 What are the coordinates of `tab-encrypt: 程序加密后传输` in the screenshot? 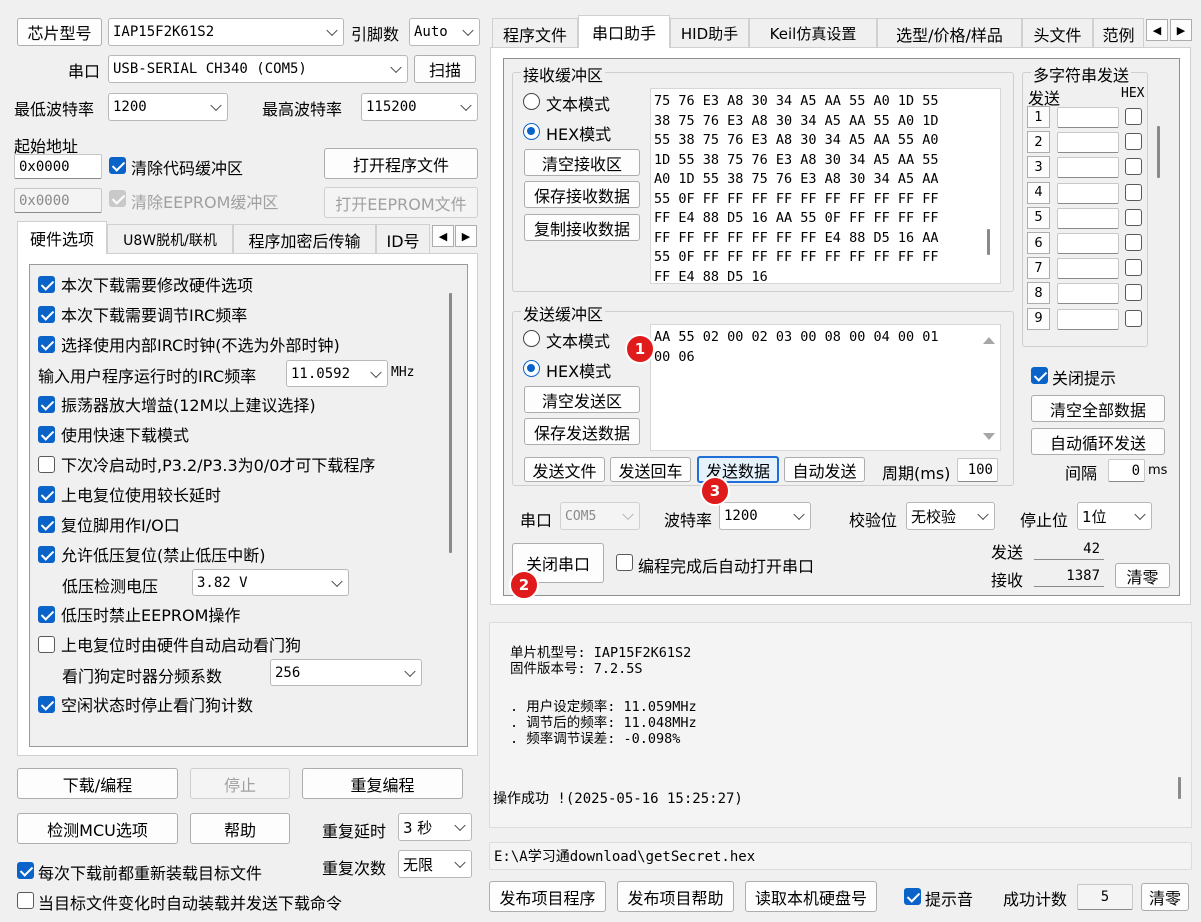 It's located at (304, 239).